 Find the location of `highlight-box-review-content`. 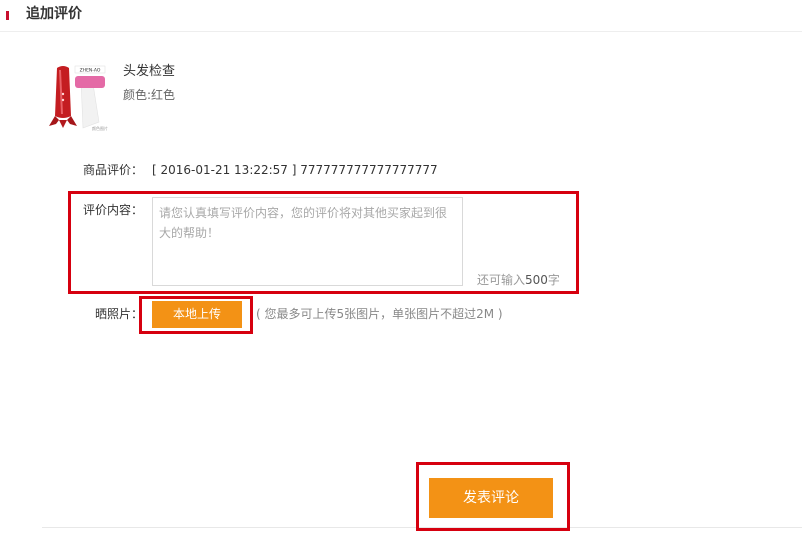

highlight-box-review-content is located at coordinates (323, 242).